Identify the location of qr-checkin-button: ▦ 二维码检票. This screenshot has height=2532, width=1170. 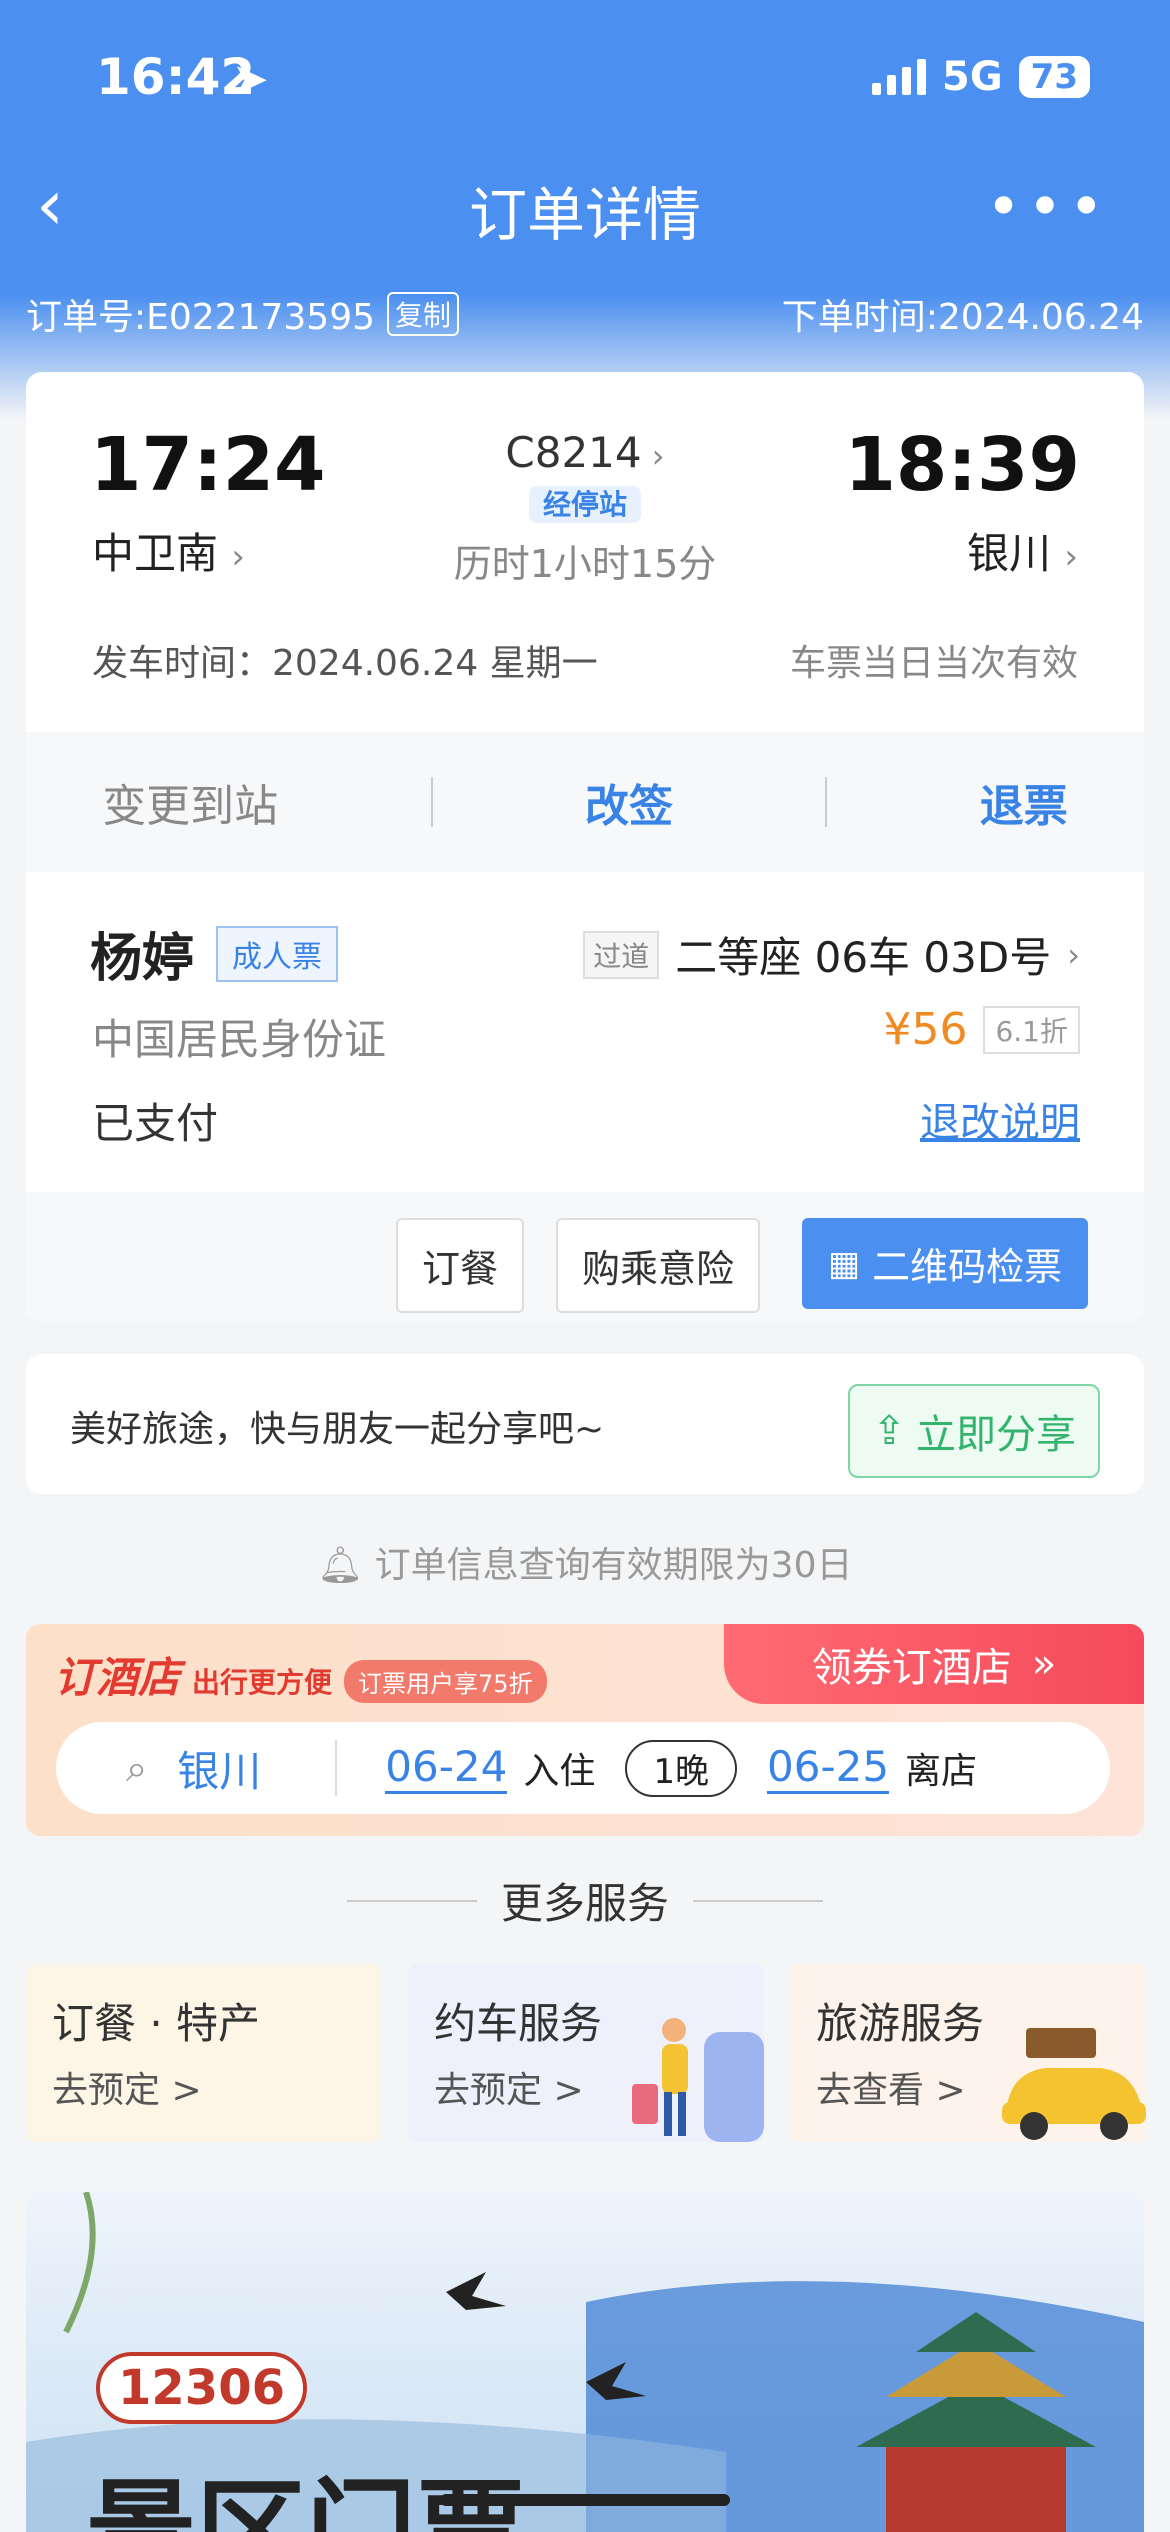
(945, 1263).